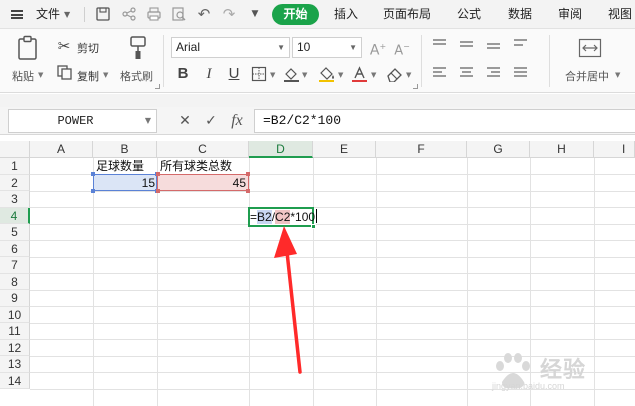 The height and width of the screenshot is (406, 635). I want to click on paste-icon, so click(28, 48).